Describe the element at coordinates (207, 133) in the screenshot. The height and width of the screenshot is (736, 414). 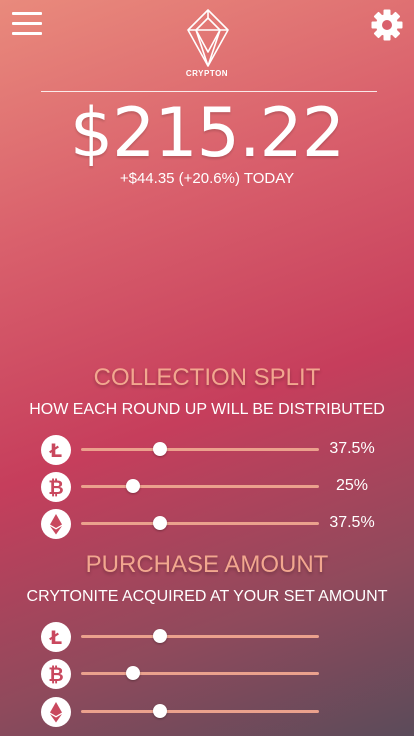
I see `balance-amount: $215.22` at that location.